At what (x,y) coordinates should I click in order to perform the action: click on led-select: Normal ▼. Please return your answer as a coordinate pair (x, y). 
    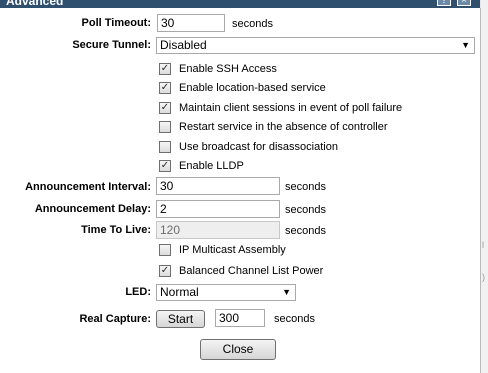
    Looking at the image, I should click on (226, 292).